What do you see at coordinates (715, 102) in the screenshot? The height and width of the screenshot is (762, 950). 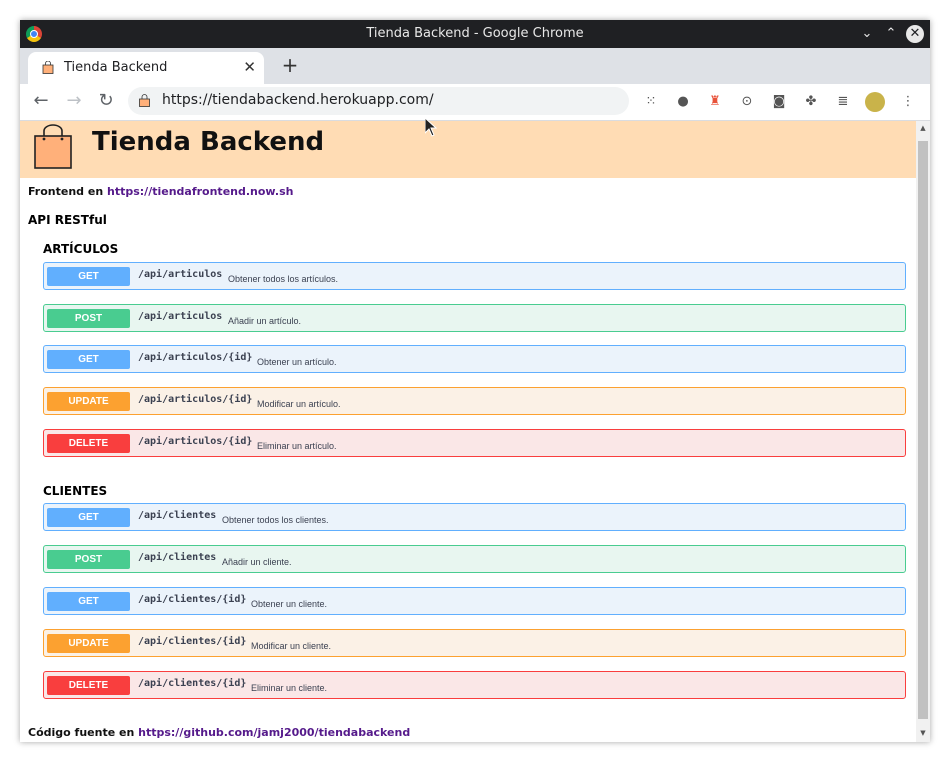 I see `lighthouse-extension-icon: ♜` at bounding box center [715, 102].